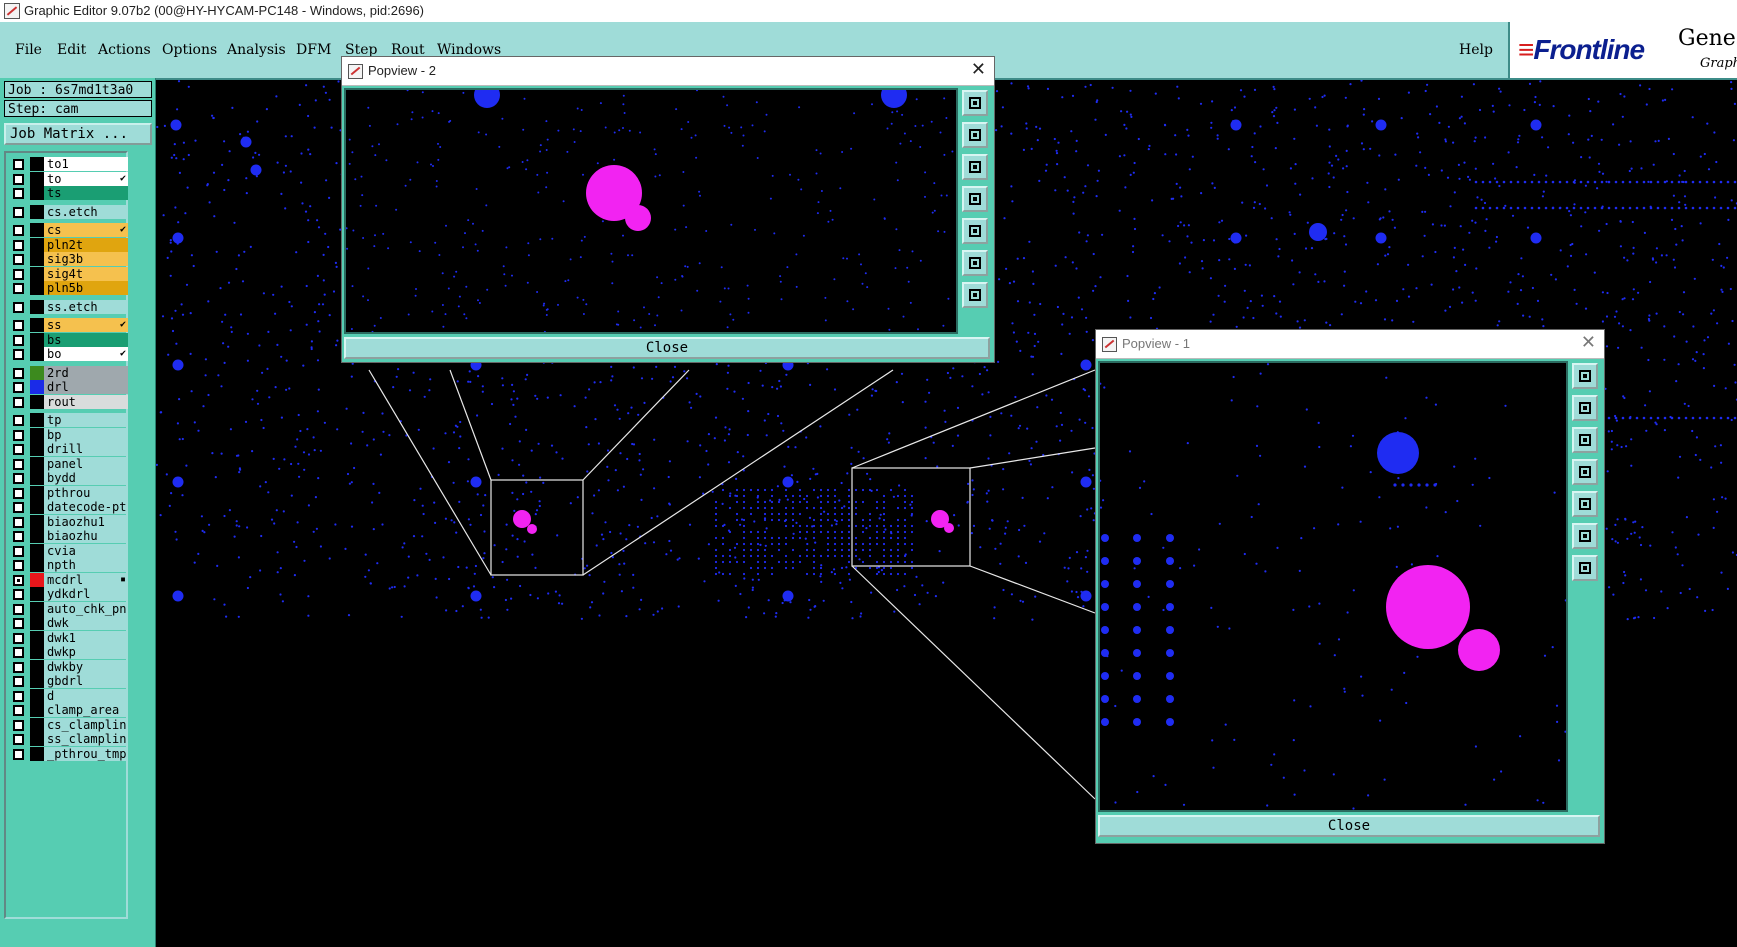 The height and width of the screenshot is (947, 1737). I want to click on layer-row-to1: to1, so click(68, 164).